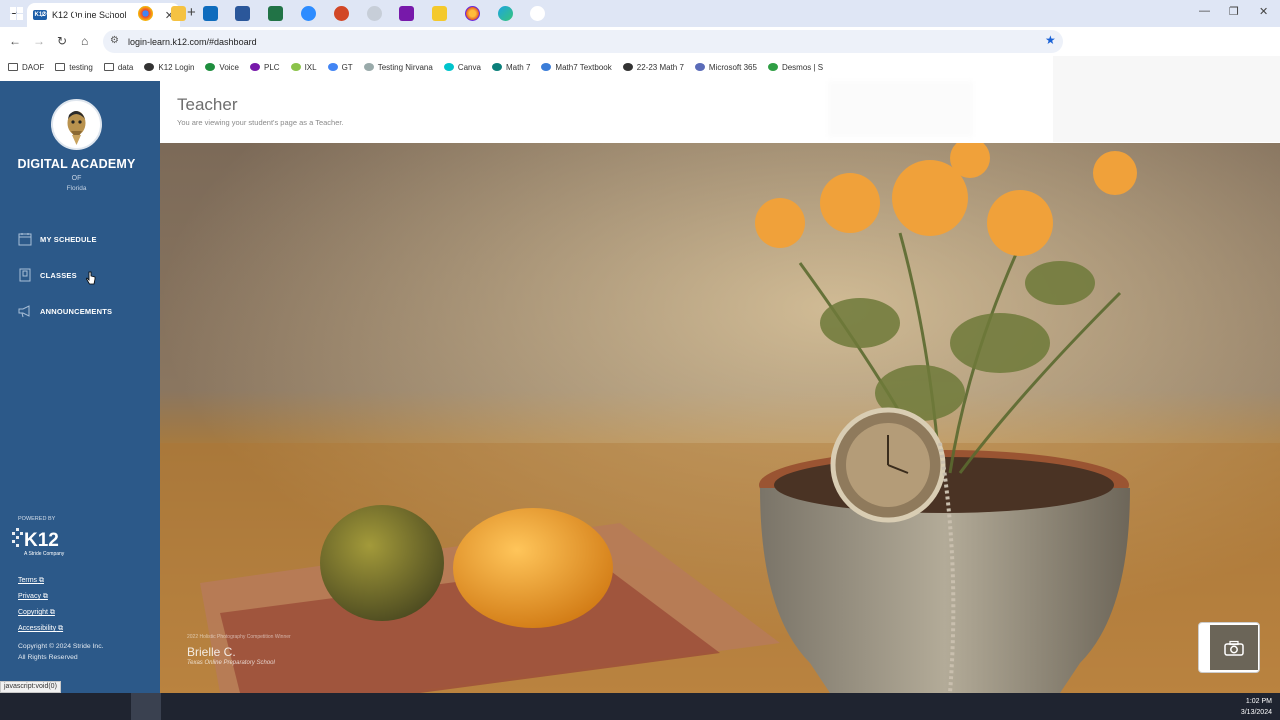  Describe the element at coordinates (37, 519) in the screenshot. I see `powered-by-label: POWERED BY` at that location.